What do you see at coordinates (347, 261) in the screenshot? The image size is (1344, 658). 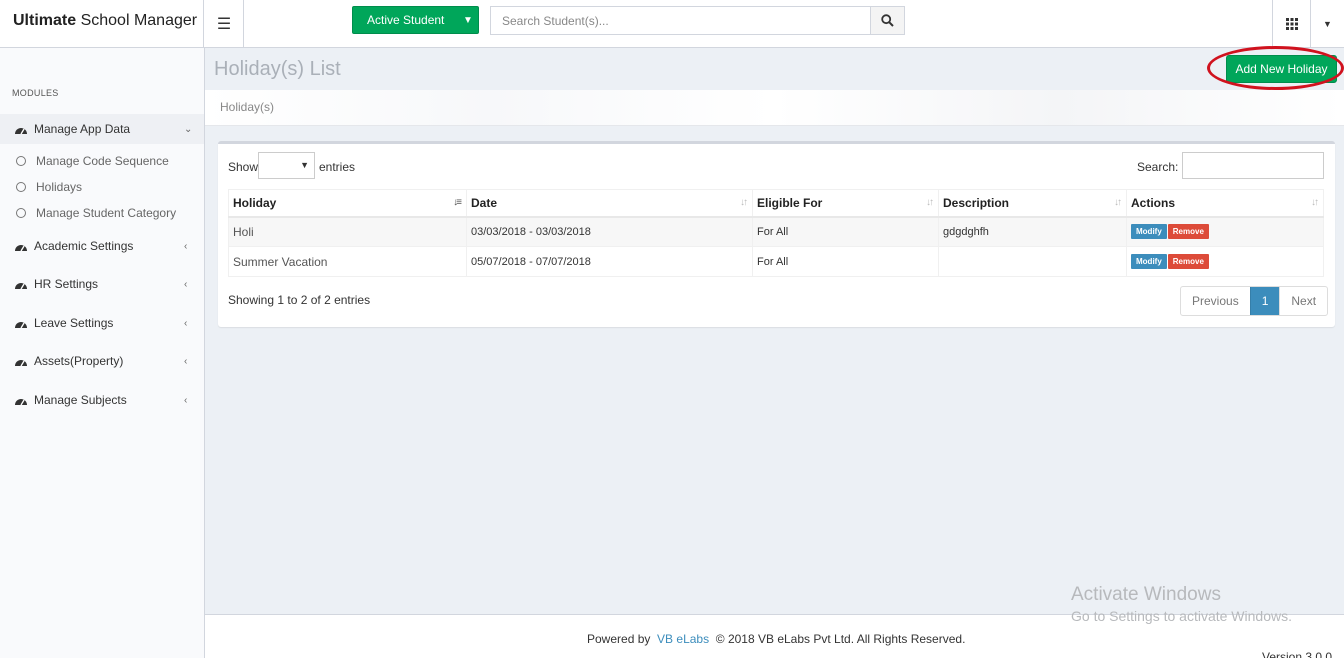 I see `cell-holiday: Summer Vacation` at bounding box center [347, 261].